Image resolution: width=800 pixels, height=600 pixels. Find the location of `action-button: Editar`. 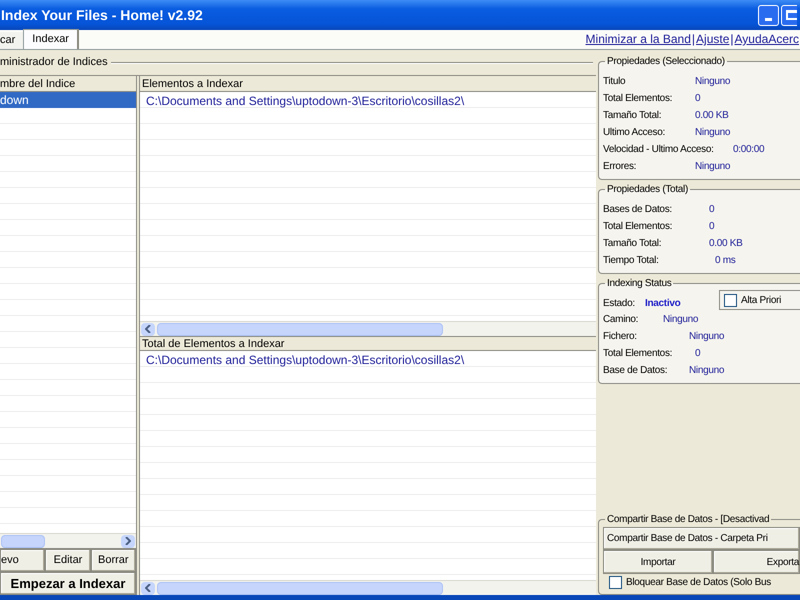

action-button: Editar is located at coordinates (68, 560).